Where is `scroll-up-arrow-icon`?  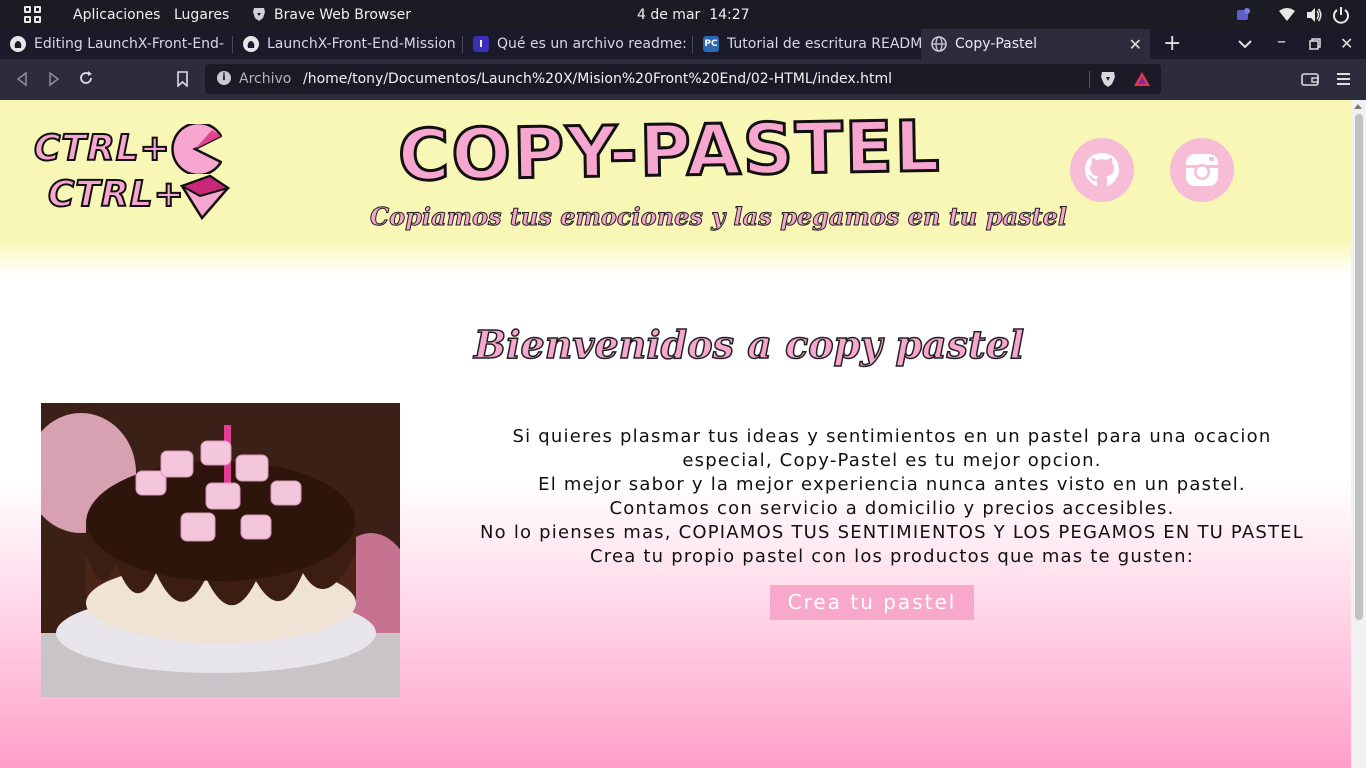
scroll-up-arrow-icon is located at coordinates (1358, 106).